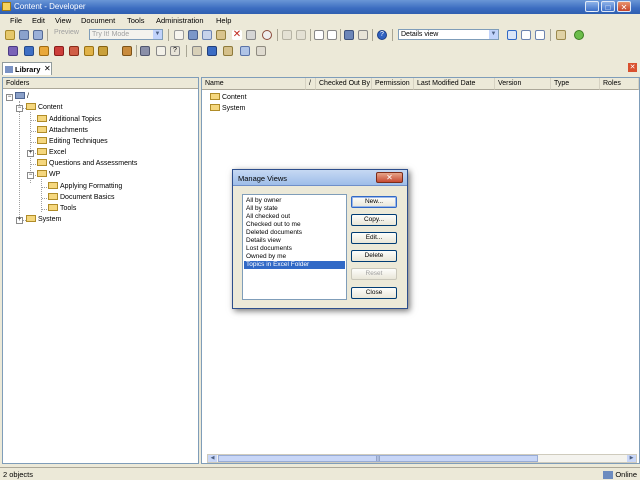 The height and width of the screenshot is (480, 640). I want to click on paste-icon, so click(221, 35).